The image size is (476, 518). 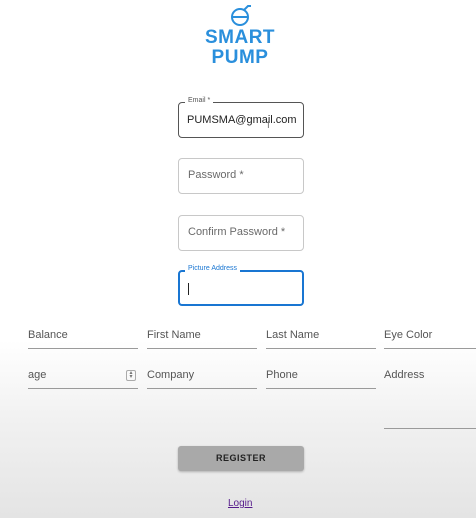 What do you see at coordinates (293, 335) in the screenshot?
I see `last-name-placeholder: Last Name` at bounding box center [293, 335].